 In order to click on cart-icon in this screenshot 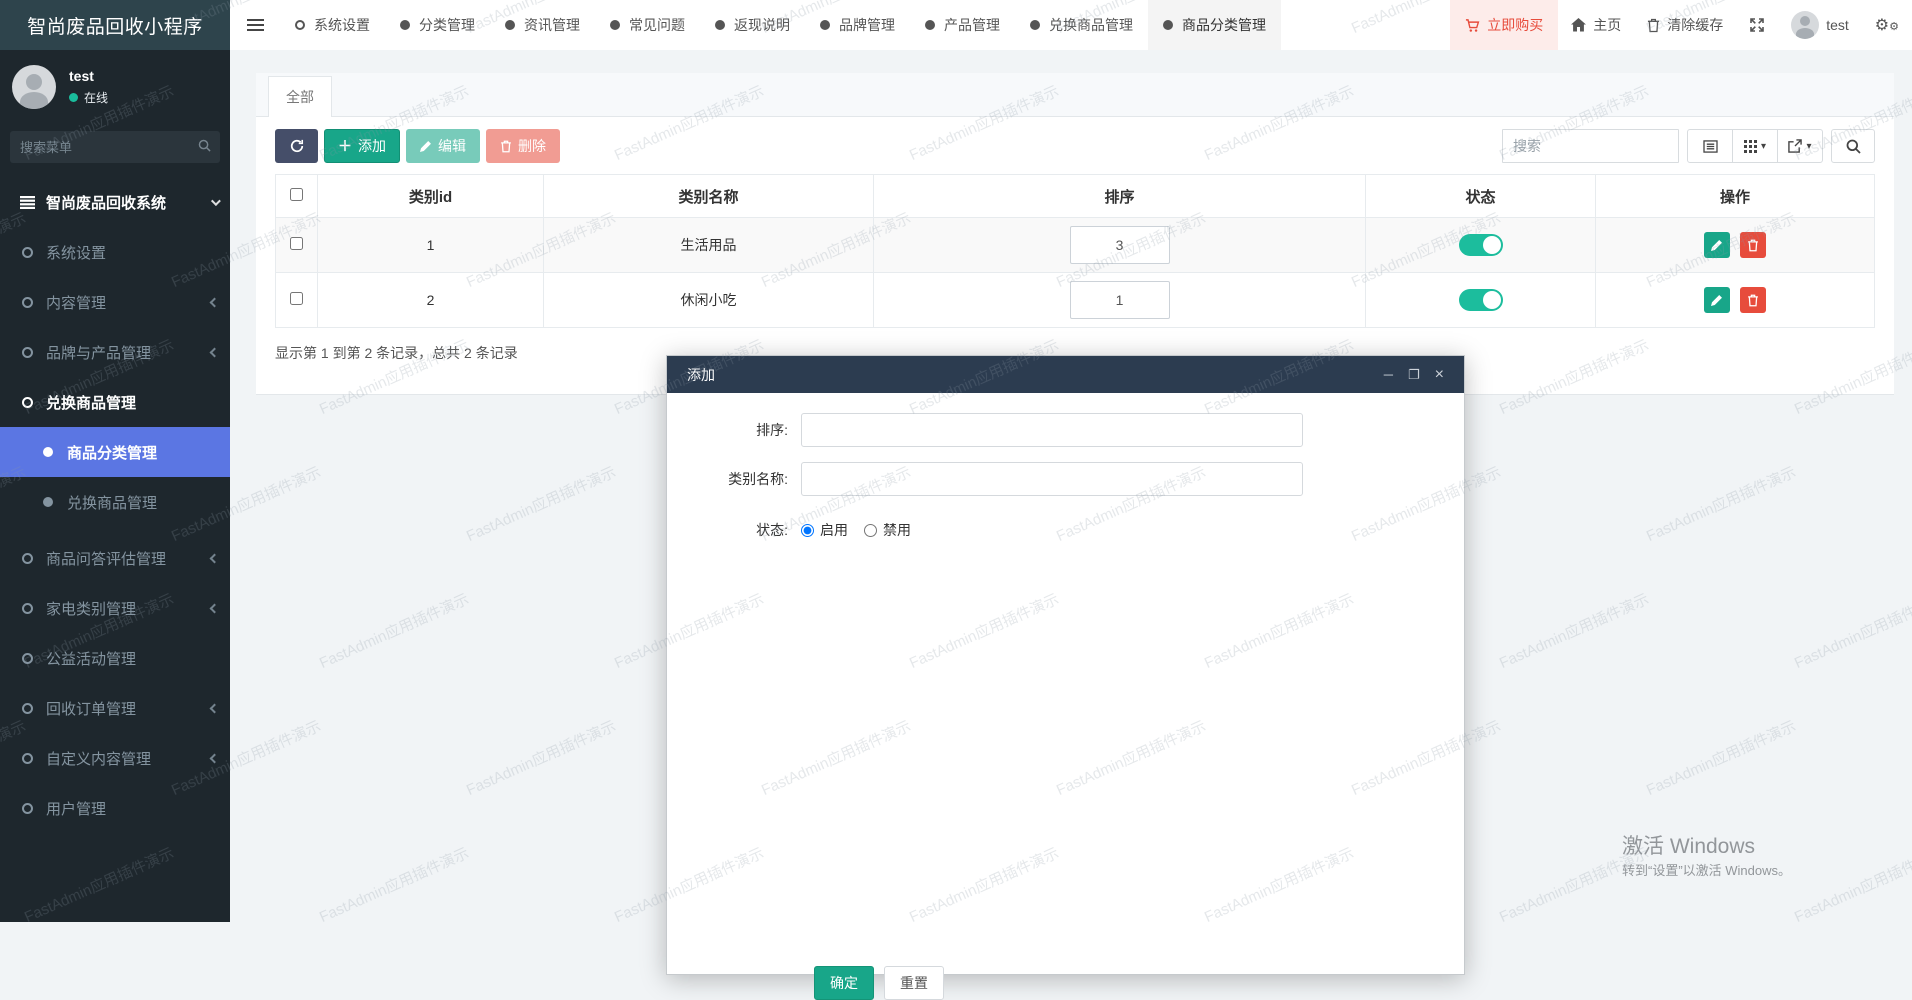, I will do `click(1472, 25)`.